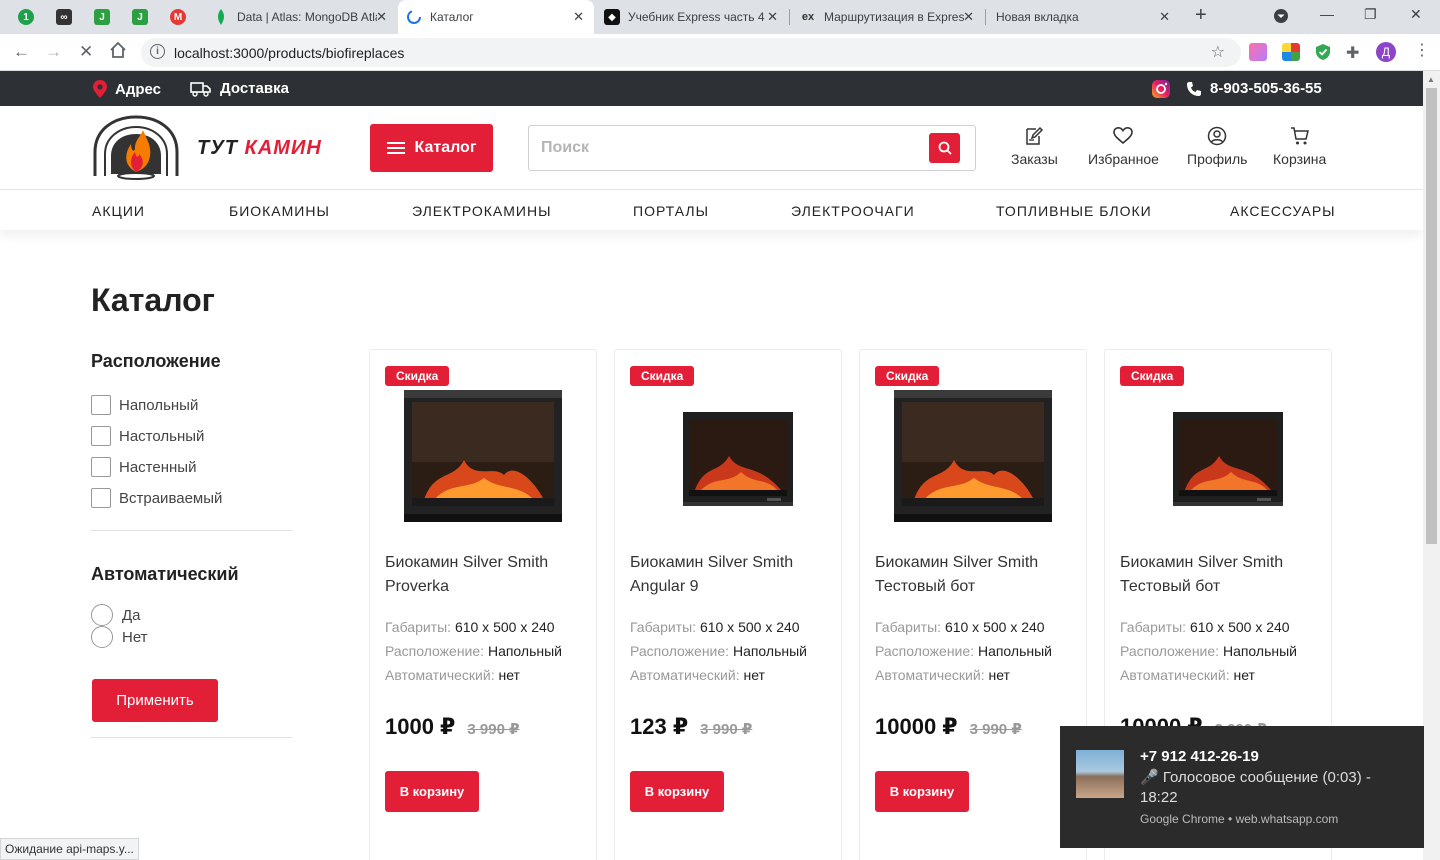 The height and width of the screenshot is (860, 1440). What do you see at coordinates (239, 88) in the screenshot?
I see `delivery-link: Доставка` at bounding box center [239, 88].